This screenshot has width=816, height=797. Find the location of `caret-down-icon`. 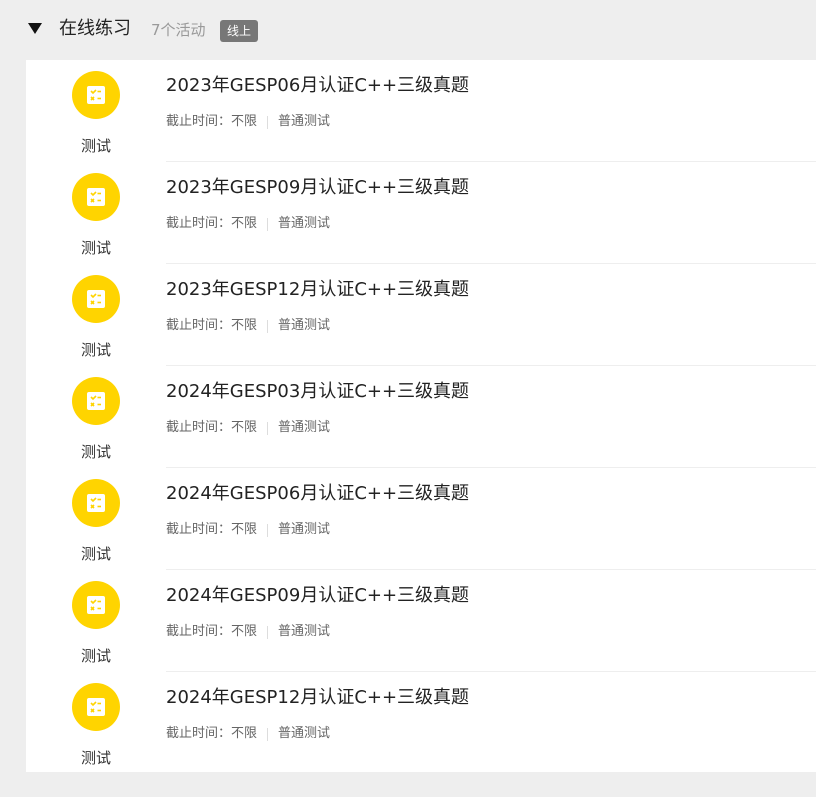

caret-down-icon is located at coordinates (35, 28).